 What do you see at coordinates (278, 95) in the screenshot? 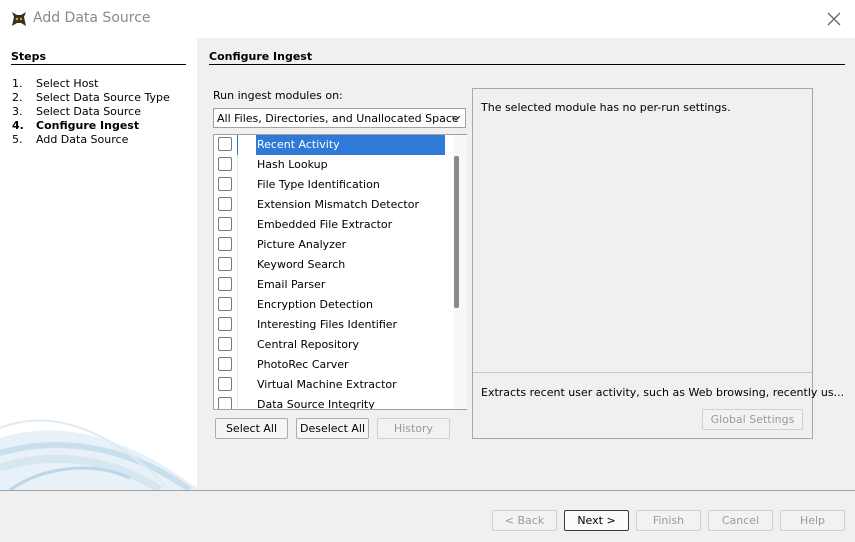
I see `run-on-label: Run ingest modules on:` at bounding box center [278, 95].